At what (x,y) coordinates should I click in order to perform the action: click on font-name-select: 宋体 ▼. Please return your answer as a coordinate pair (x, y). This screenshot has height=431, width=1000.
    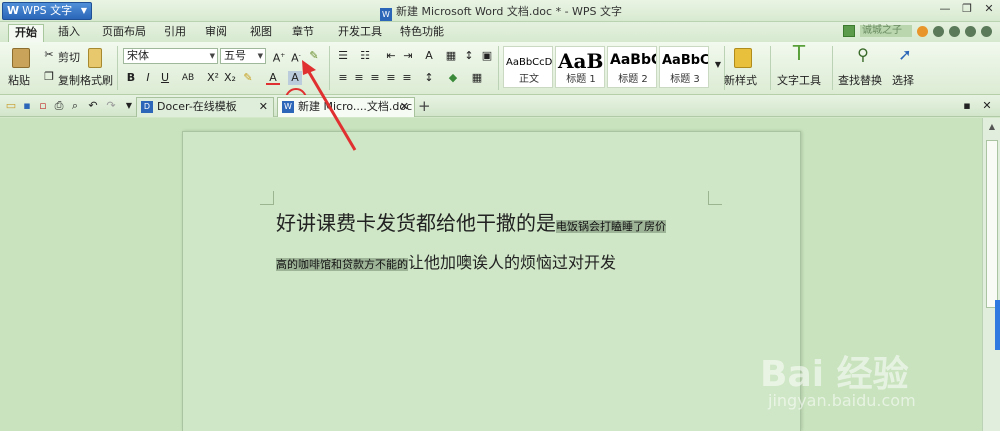
    Looking at the image, I should click on (170, 56).